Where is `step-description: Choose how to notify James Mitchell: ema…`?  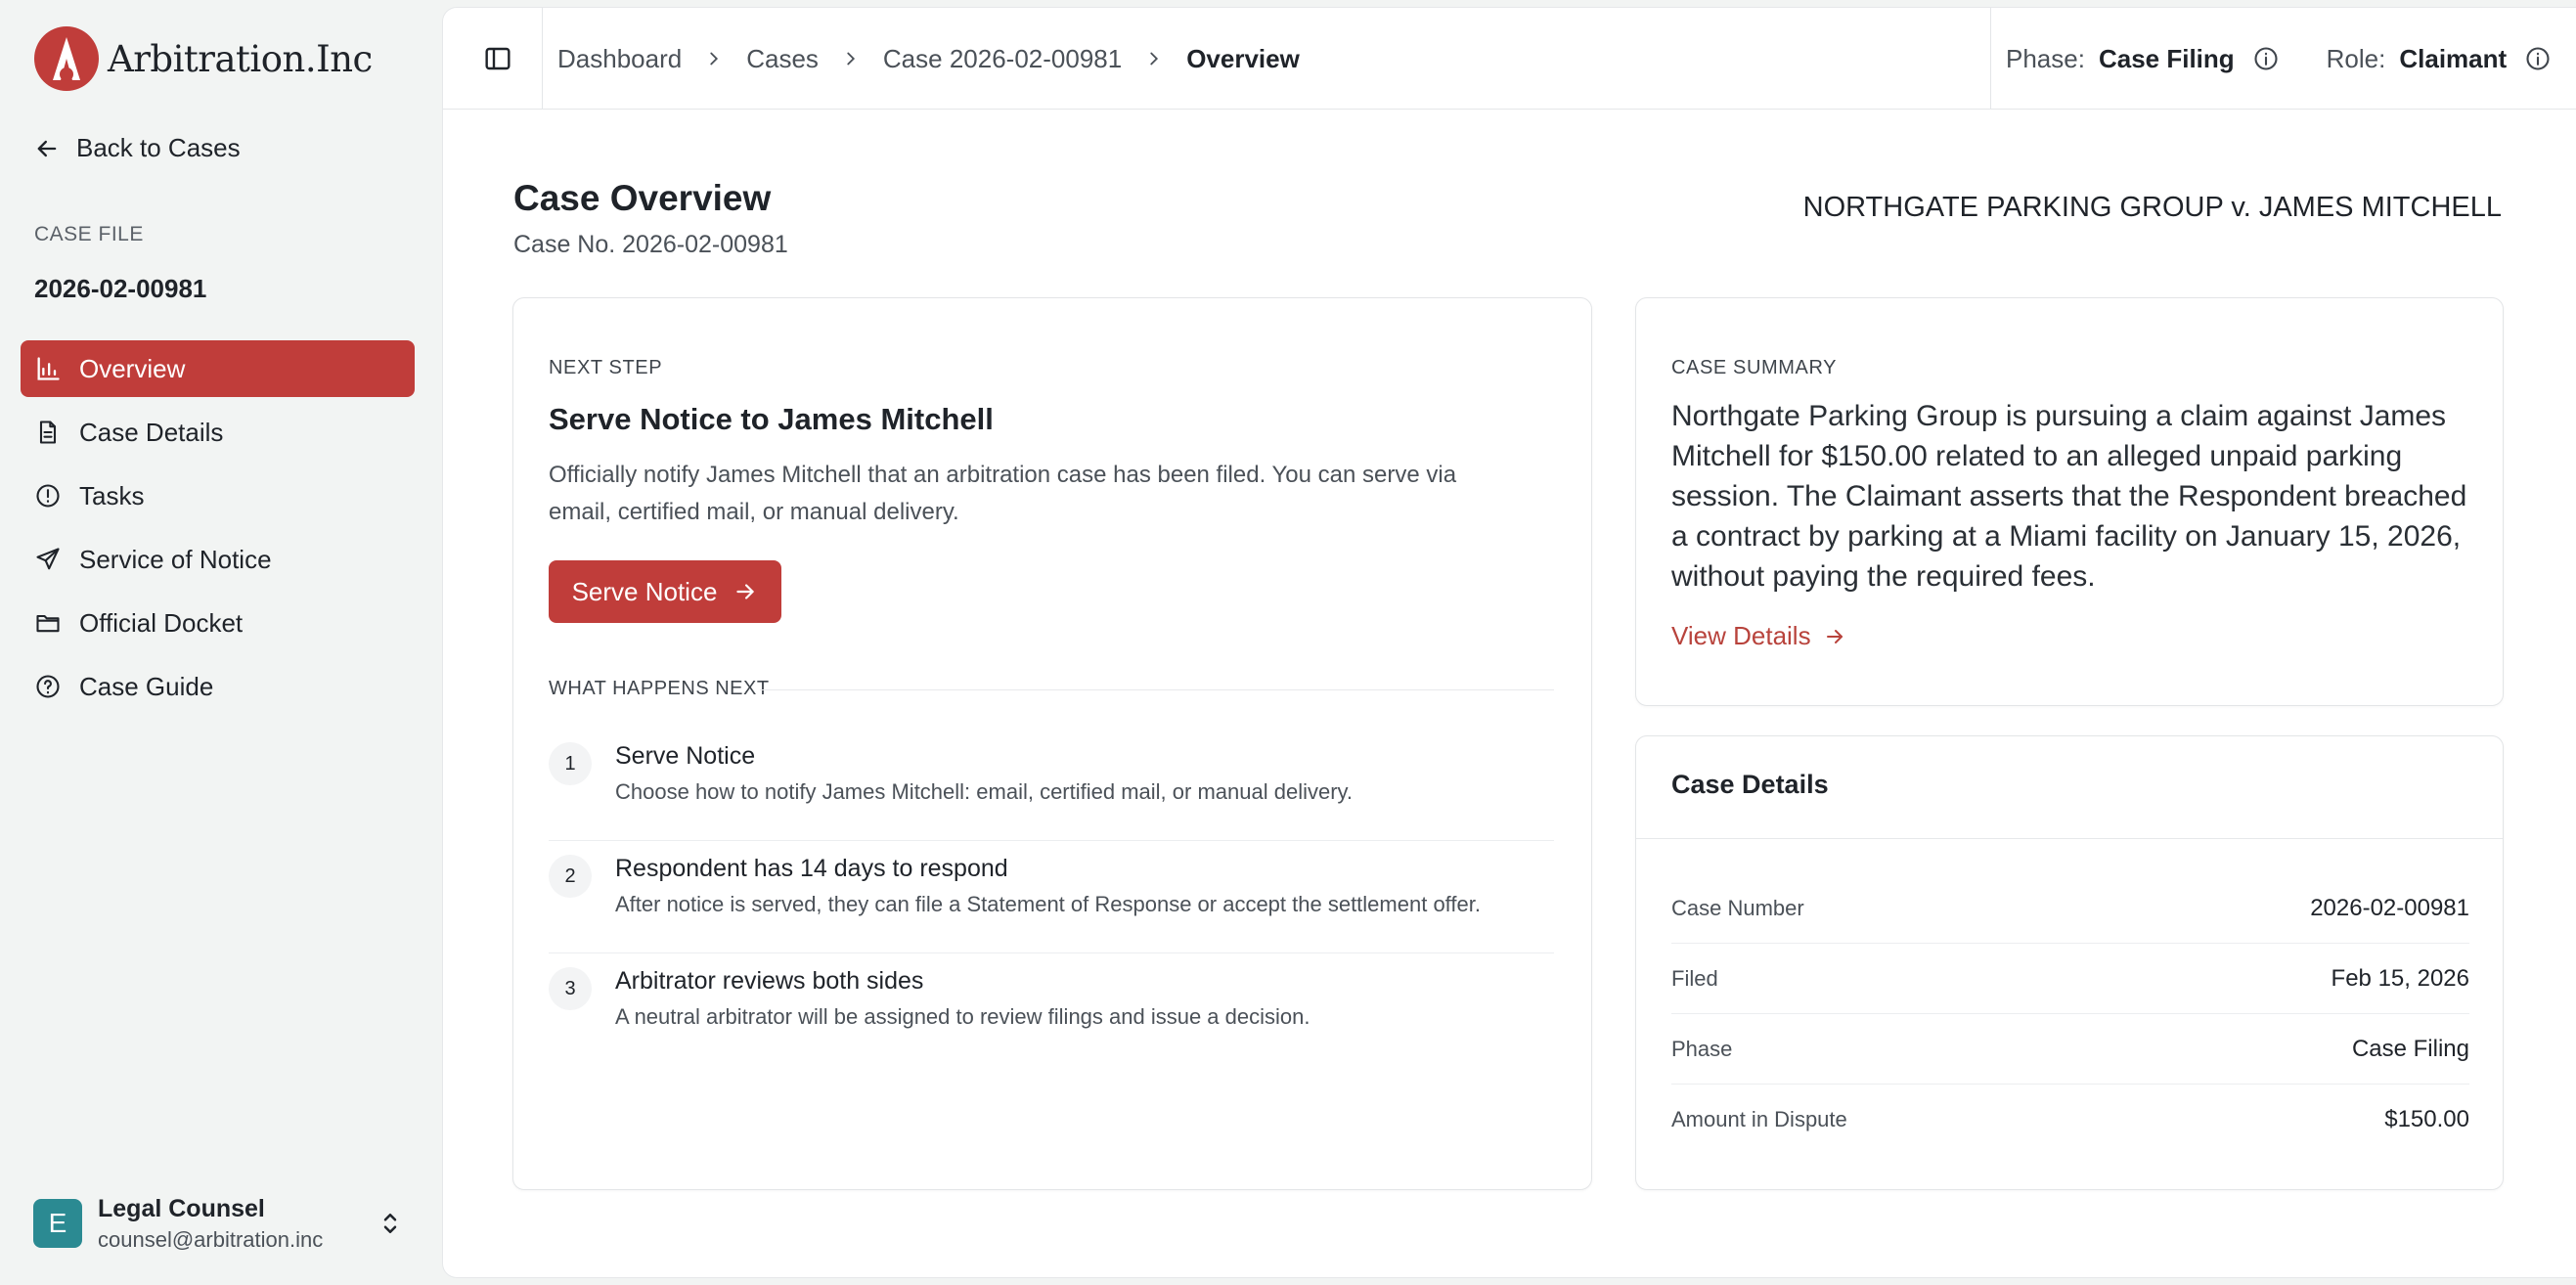 step-description: Choose how to notify James Mitchell: ema… is located at coordinates (984, 791).